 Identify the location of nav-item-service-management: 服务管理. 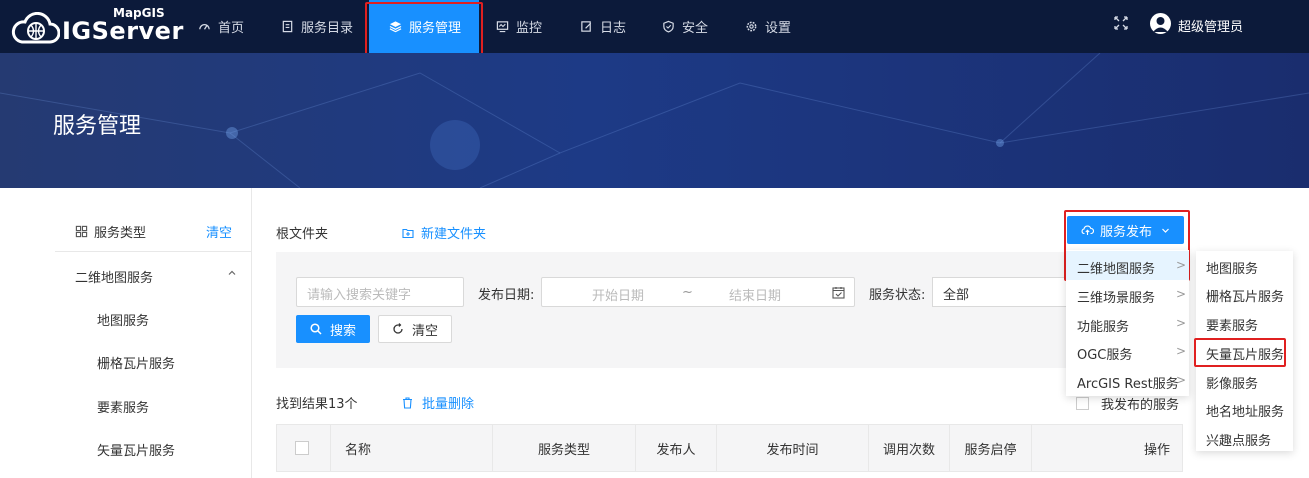
(424, 28).